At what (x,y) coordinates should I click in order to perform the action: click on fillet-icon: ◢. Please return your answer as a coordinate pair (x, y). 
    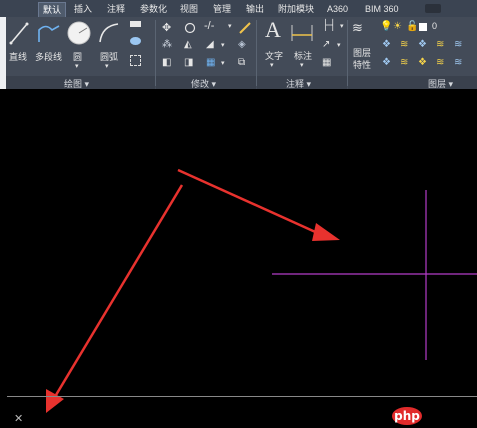
    Looking at the image, I should click on (210, 44).